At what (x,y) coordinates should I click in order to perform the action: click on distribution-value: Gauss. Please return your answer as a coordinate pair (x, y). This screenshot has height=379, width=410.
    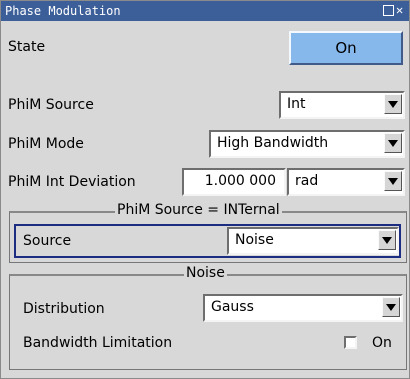
    Looking at the image, I should click on (232, 307).